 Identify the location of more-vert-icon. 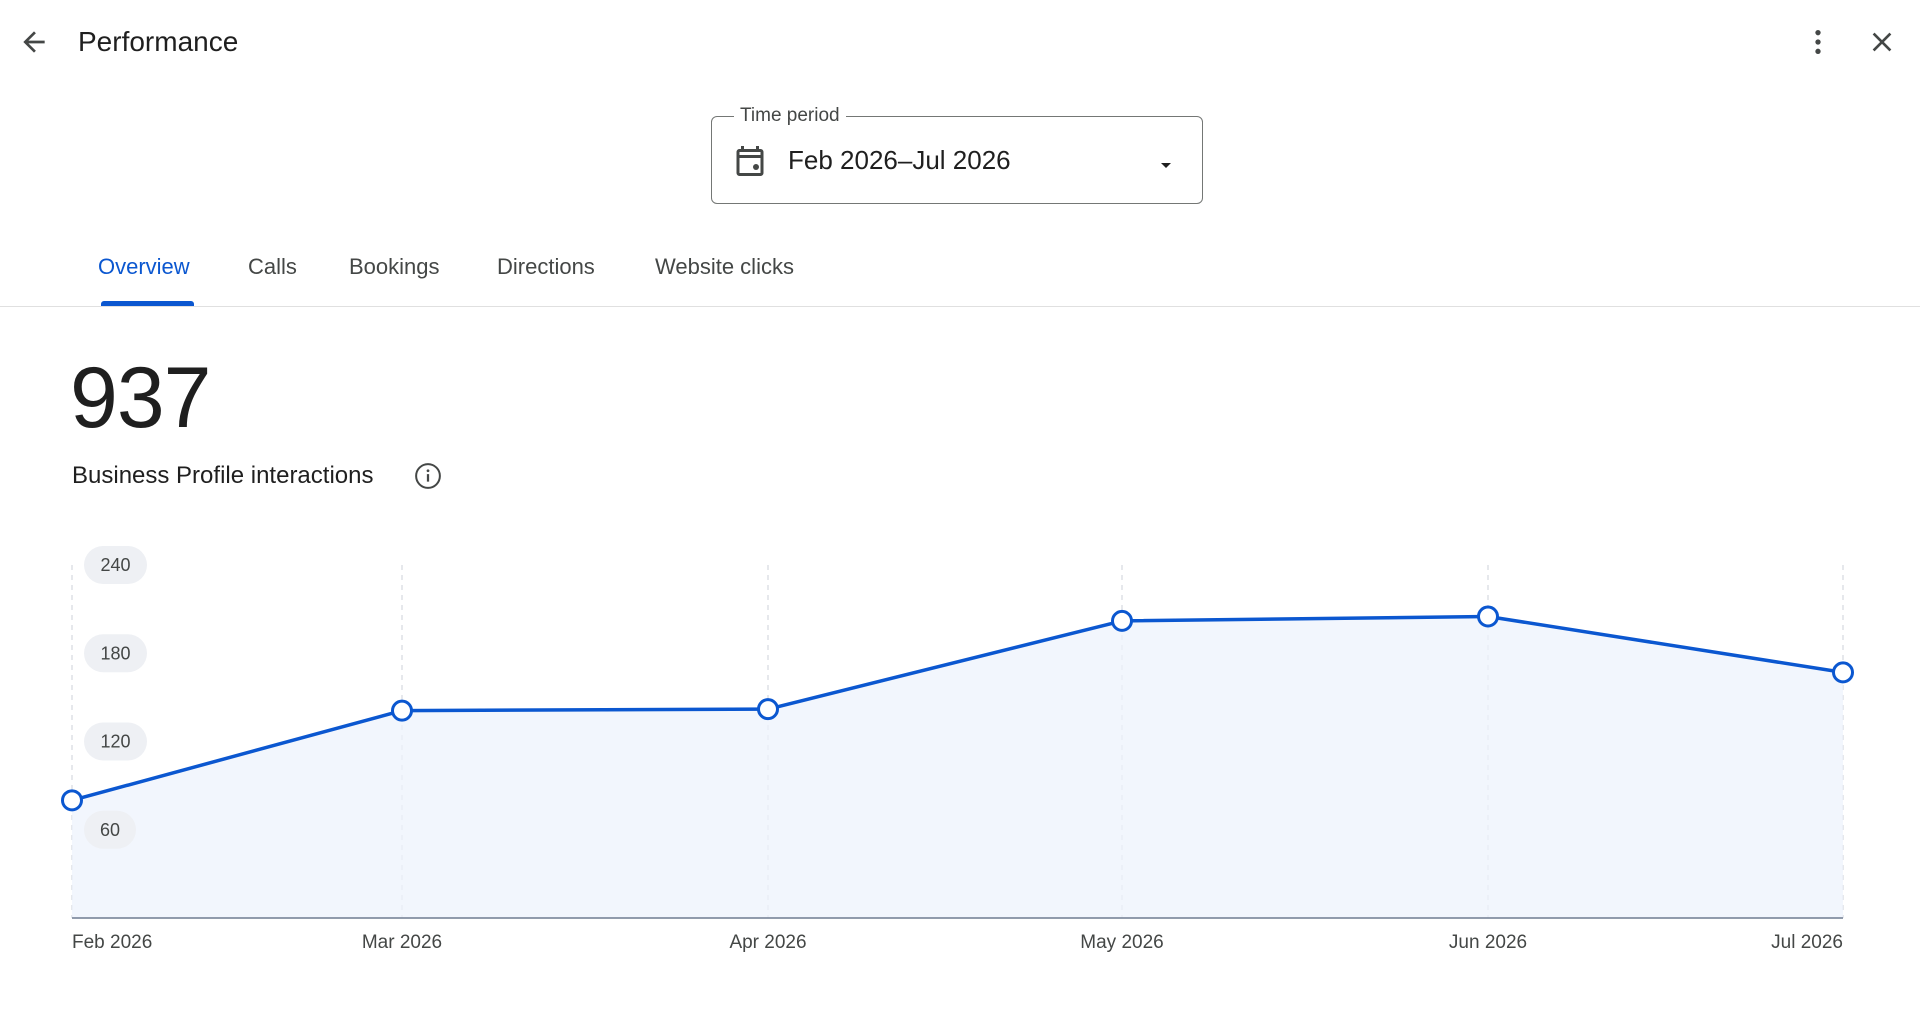
(1818, 44).